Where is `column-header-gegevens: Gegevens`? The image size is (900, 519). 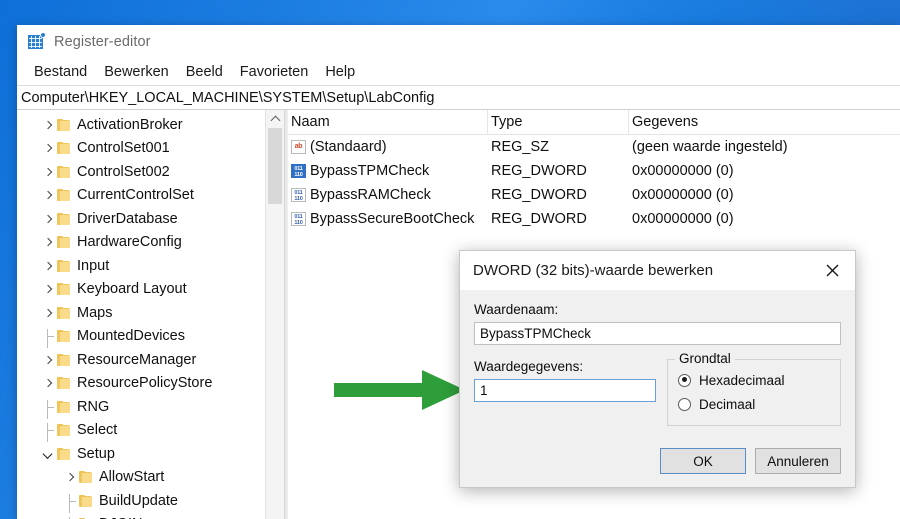 column-header-gegevens: Gegevens is located at coordinates (764, 122).